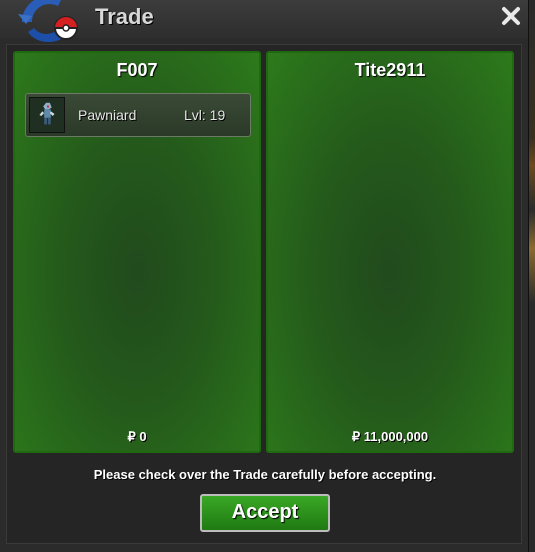 The height and width of the screenshot is (552, 535). Describe the element at coordinates (107, 115) in the screenshot. I see `item-name: Pawniard` at that location.